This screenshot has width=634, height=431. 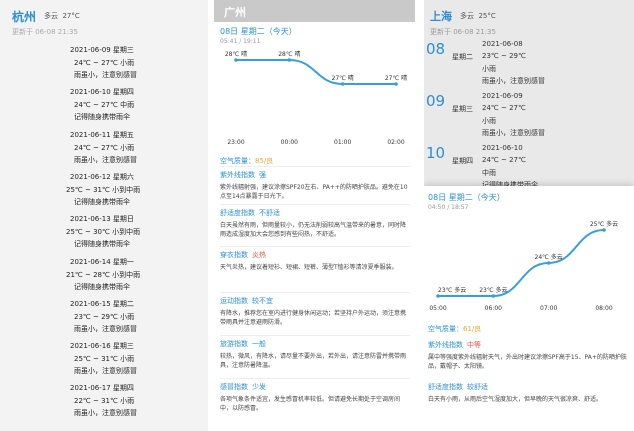 I want to click on city-name: 杭州, so click(x=24, y=17).